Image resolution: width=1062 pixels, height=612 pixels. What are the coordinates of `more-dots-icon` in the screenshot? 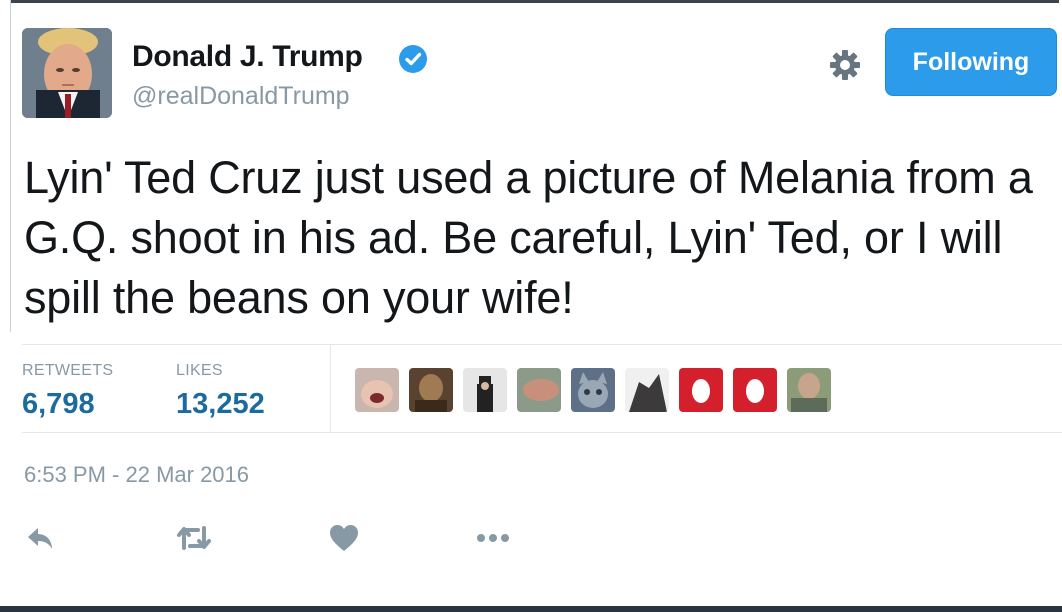 It's located at (493, 538).